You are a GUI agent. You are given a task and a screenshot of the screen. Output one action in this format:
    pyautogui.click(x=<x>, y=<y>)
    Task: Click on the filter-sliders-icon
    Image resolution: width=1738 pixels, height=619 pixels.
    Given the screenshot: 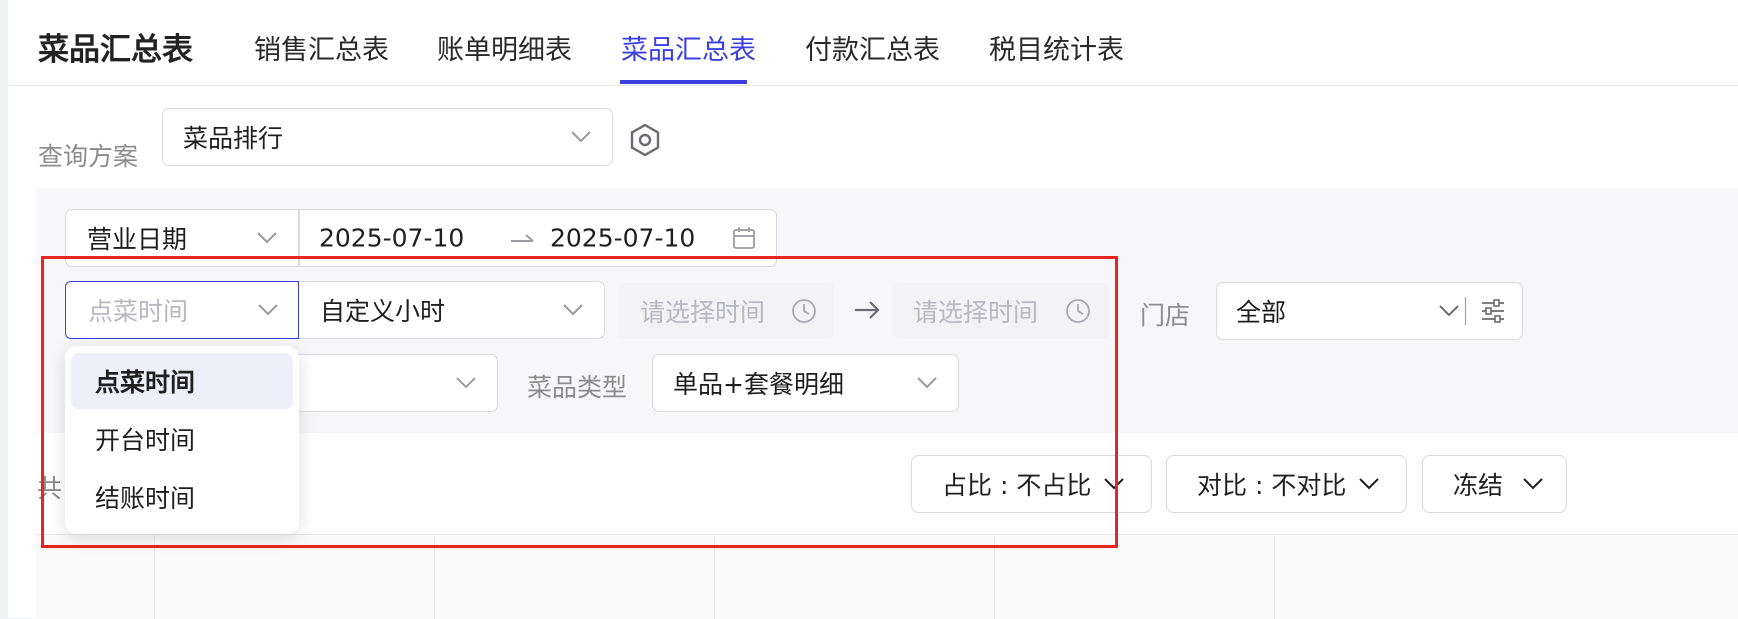 What is the action you would take?
    pyautogui.click(x=1493, y=311)
    